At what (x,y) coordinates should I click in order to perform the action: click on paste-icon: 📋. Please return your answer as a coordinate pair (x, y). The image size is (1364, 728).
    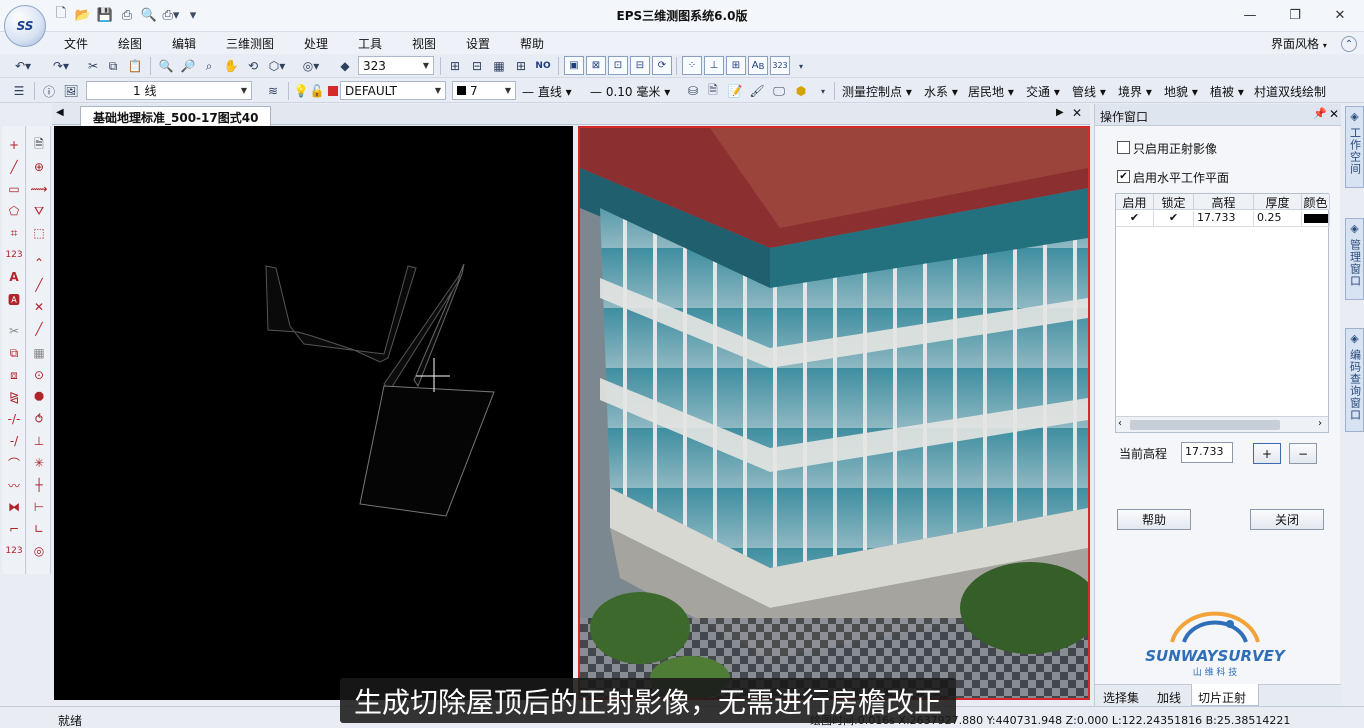
    Looking at the image, I should click on (135, 66).